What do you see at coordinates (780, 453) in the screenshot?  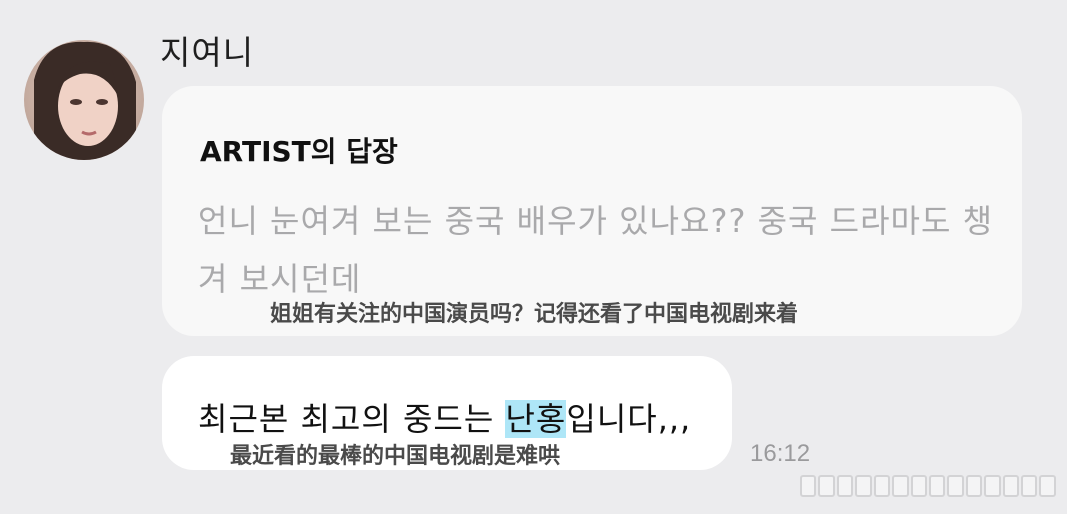 I see `message-timestamp: 16:12` at bounding box center [780, 453].